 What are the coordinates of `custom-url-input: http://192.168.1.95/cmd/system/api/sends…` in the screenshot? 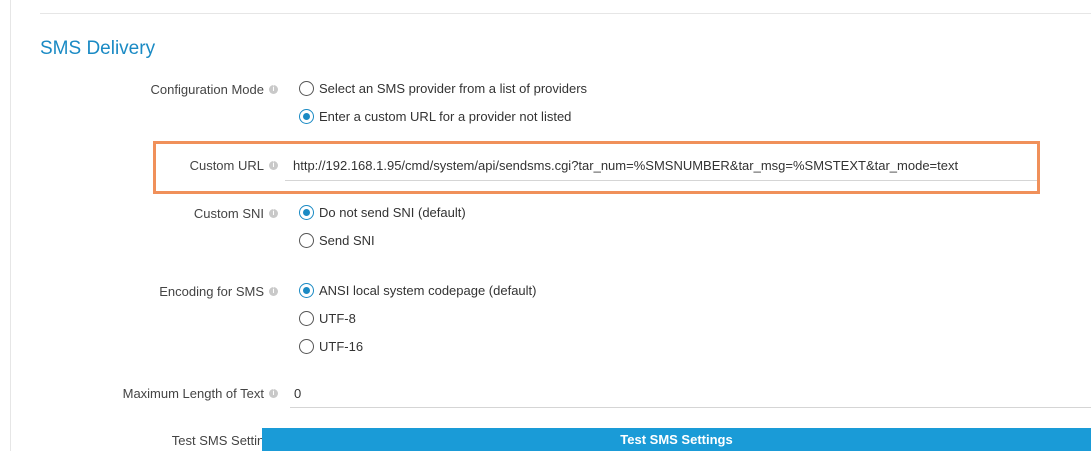 It's located at (625, 165).